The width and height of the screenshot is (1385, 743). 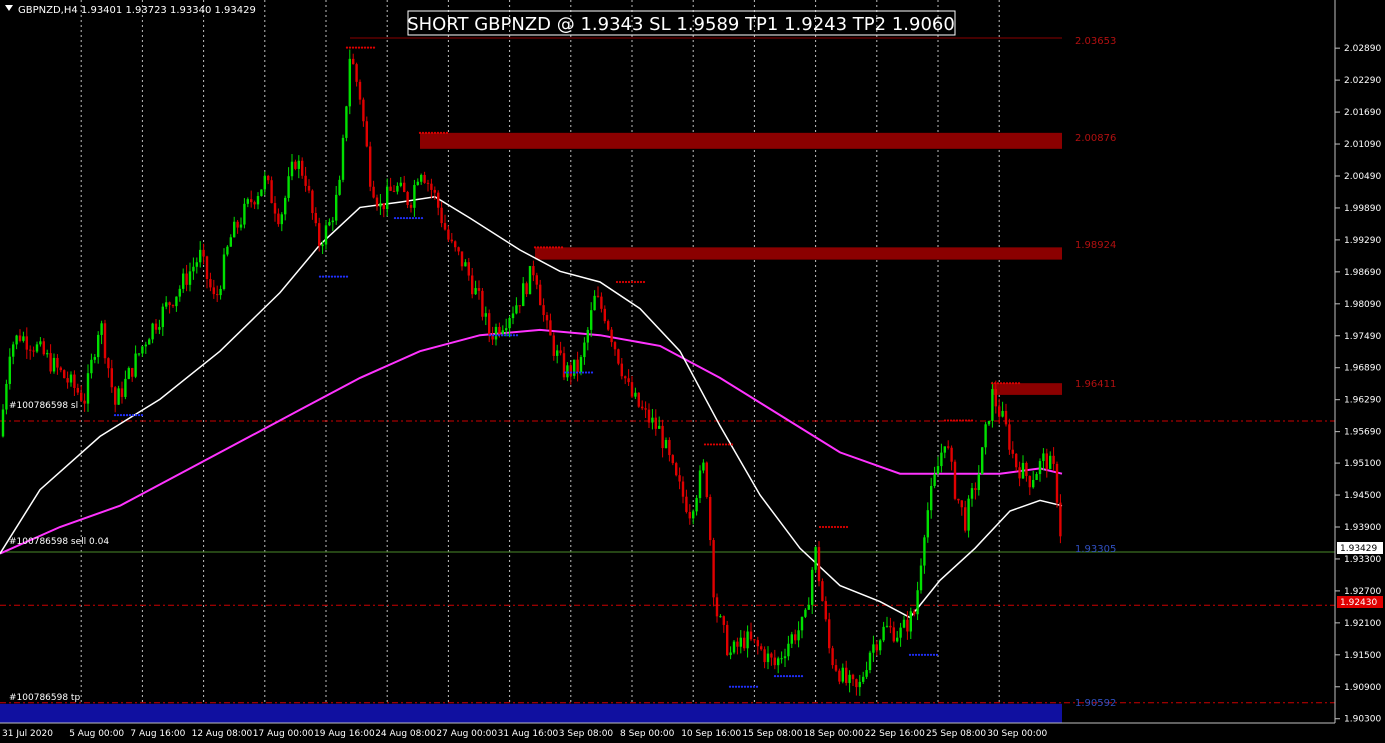 What do you see at coordinates (1095, 41) in the screenshot?
I see `zone-label-1: 2.03653` at bounding box center [1095, 41].